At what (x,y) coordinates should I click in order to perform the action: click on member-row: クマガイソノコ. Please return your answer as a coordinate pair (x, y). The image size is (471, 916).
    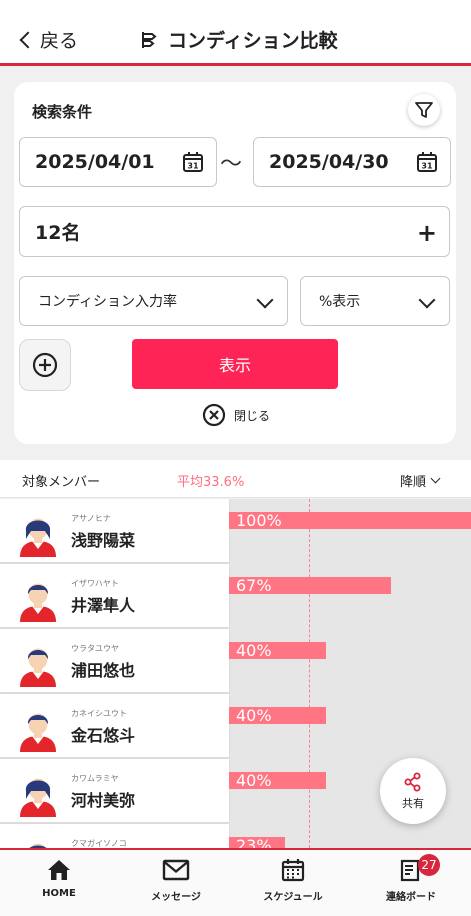
    Looking at the image, I should click on (114, 836).